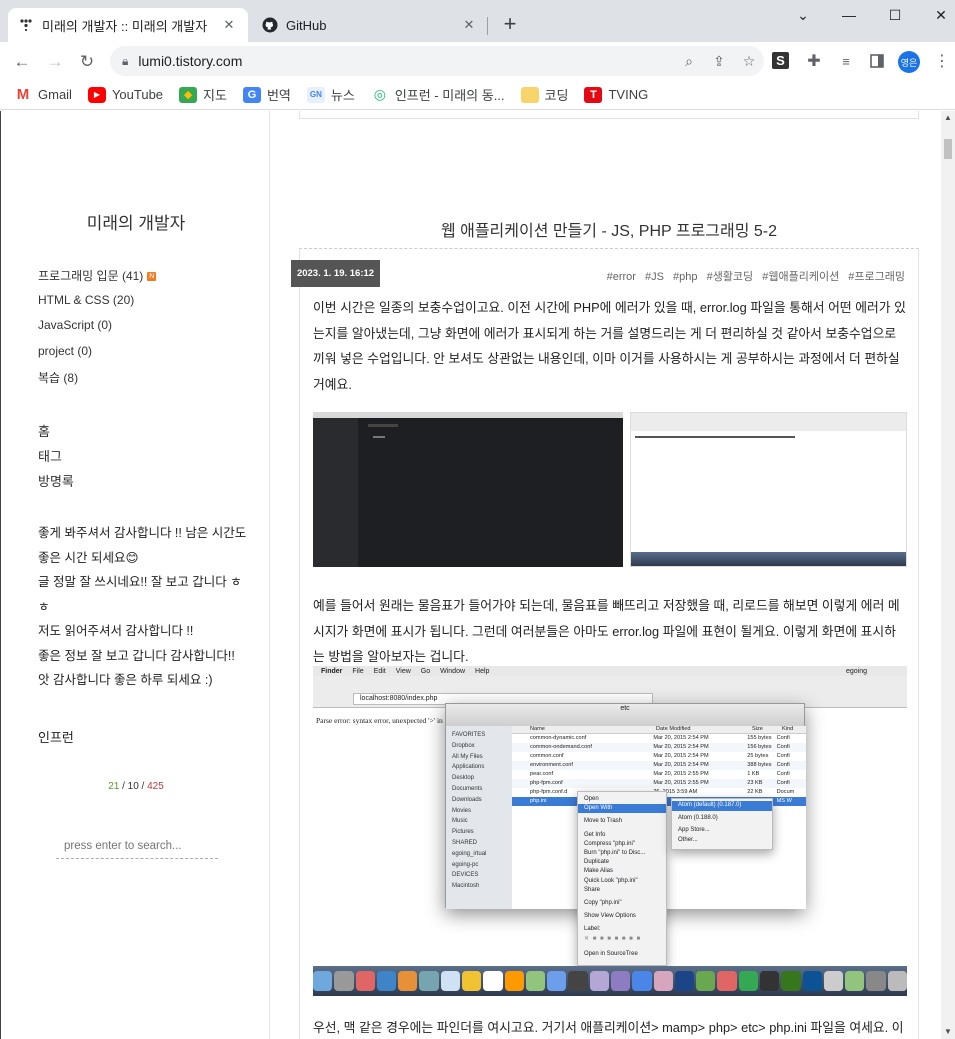  Describe the element at coordinates (755, 783) in the screenshot. I see `finder-cell: 23 KB` at that location.